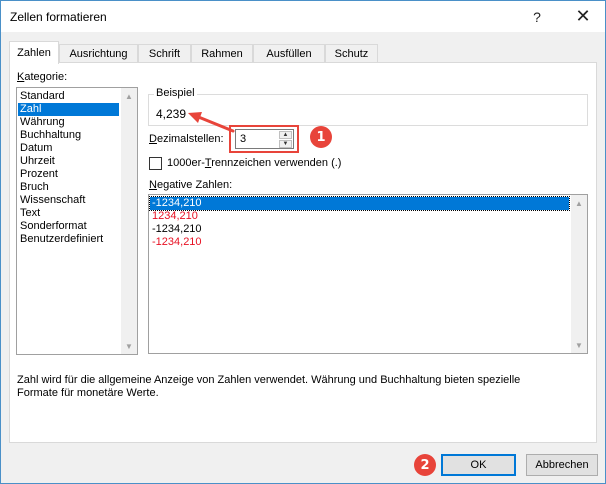 Image resolution: width=606 pixels, height=484 pixels. What do you see at coordinates (129, 221) in the screenshot?
I see `category-scrollbar: ▲ ▼` at bounding box center [129, 221].